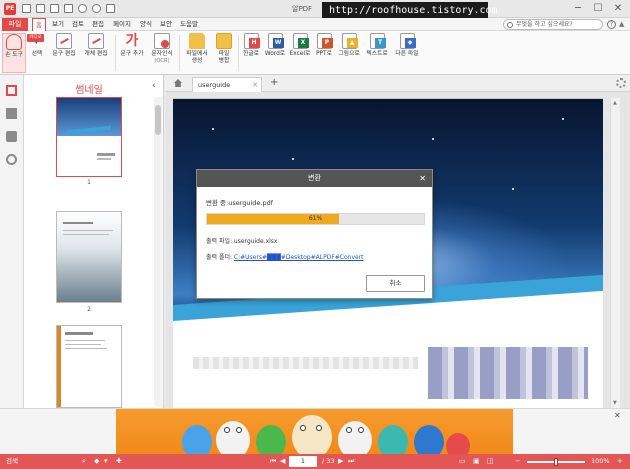 The image size is (630, 469). Describe the element at coordinates (618, 8) in the screenshot. I see `close-button: ✕` at that location.